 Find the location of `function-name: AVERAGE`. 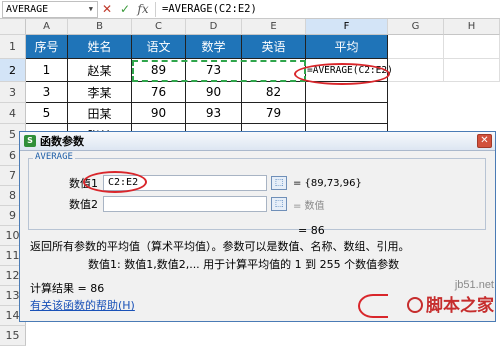

function-name: AVERAGE is located at coordinates (54, 157).